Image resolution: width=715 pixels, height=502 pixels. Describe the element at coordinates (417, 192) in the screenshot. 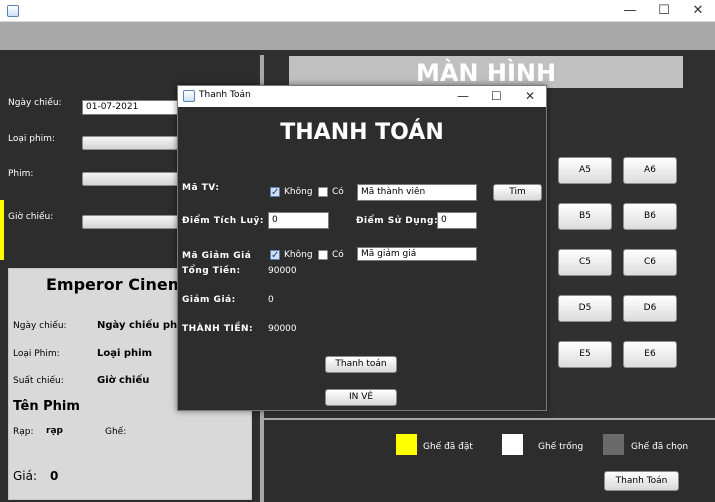

I see `ma-thanh-vien-input: Mã thành viên` at that location.